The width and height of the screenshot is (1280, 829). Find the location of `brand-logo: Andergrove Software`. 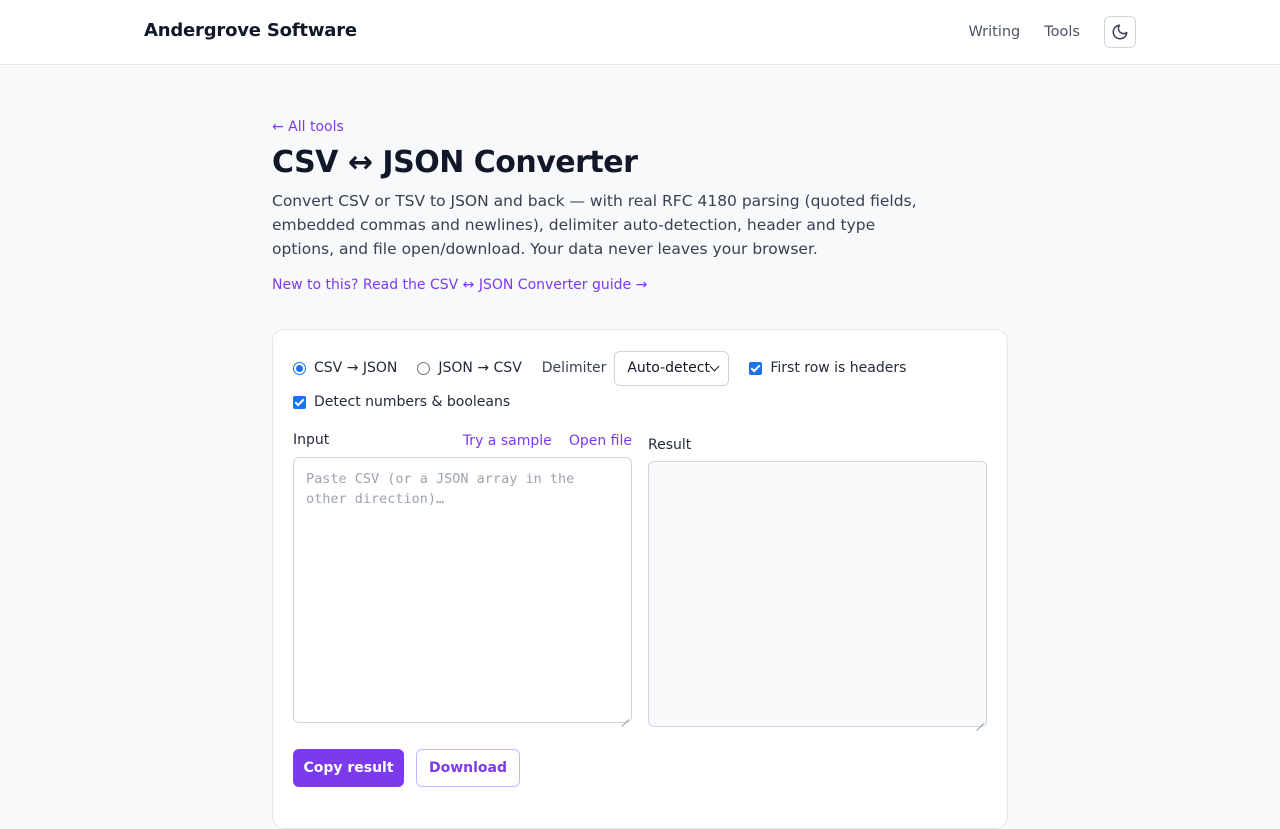

brand-logo: Andergrove Software is located at coordinates (250, 30).